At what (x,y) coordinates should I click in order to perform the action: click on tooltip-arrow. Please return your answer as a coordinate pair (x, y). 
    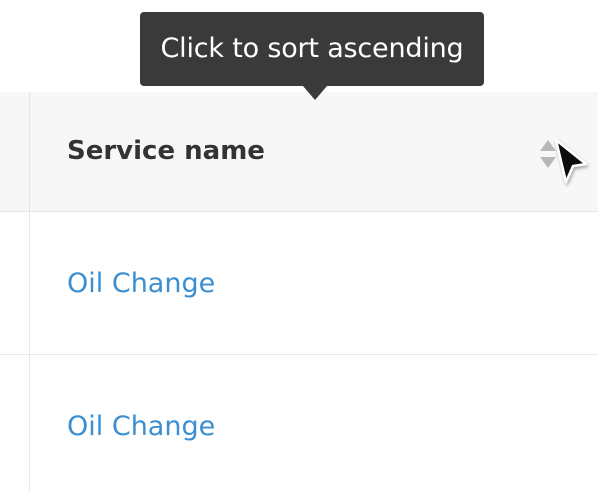
    Looking at the image, I should click on (315, 93).